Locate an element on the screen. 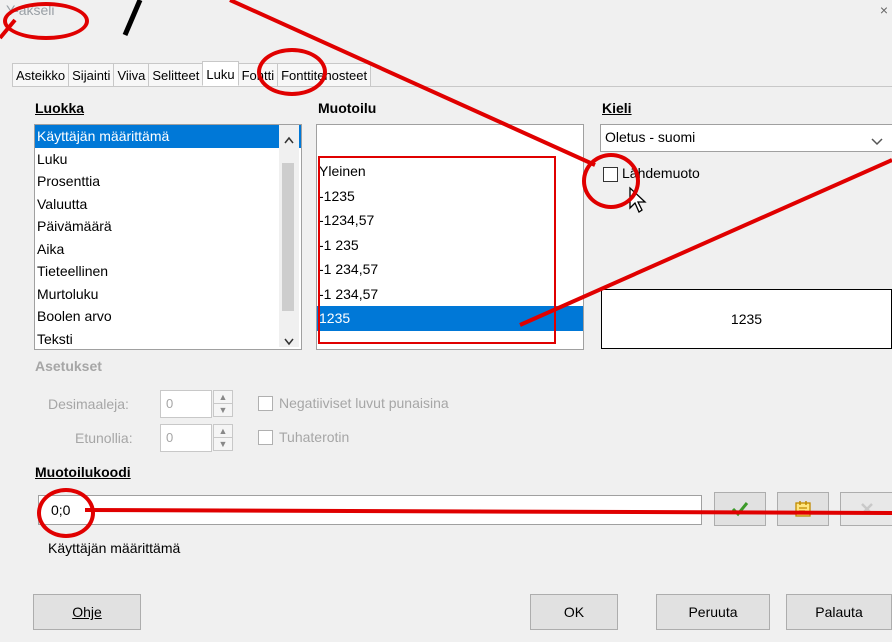 The height and width of the screenshot is (642, 892). list-item: Käyttäjän määrittämä is located at coordinates (168, 136).